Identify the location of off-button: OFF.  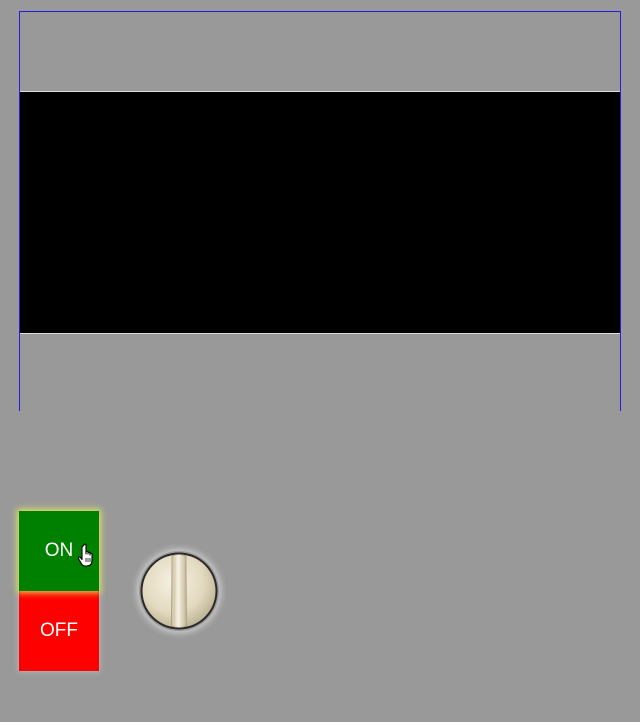
(59, 631).